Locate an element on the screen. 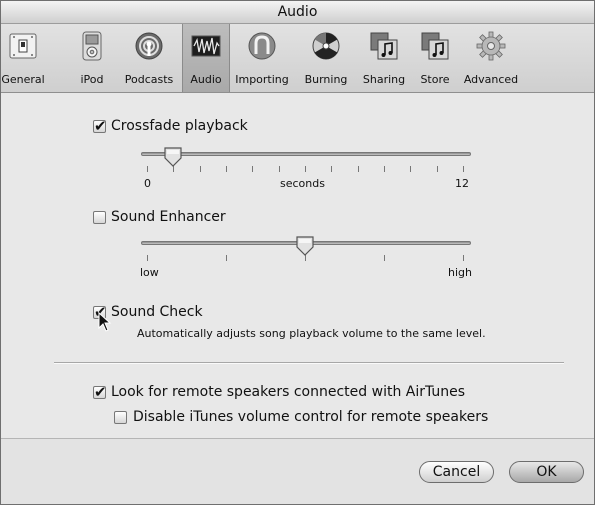 The height and width of the screenshot is (505, 595). sharing-music-icon is located at coordinates (384, 46).